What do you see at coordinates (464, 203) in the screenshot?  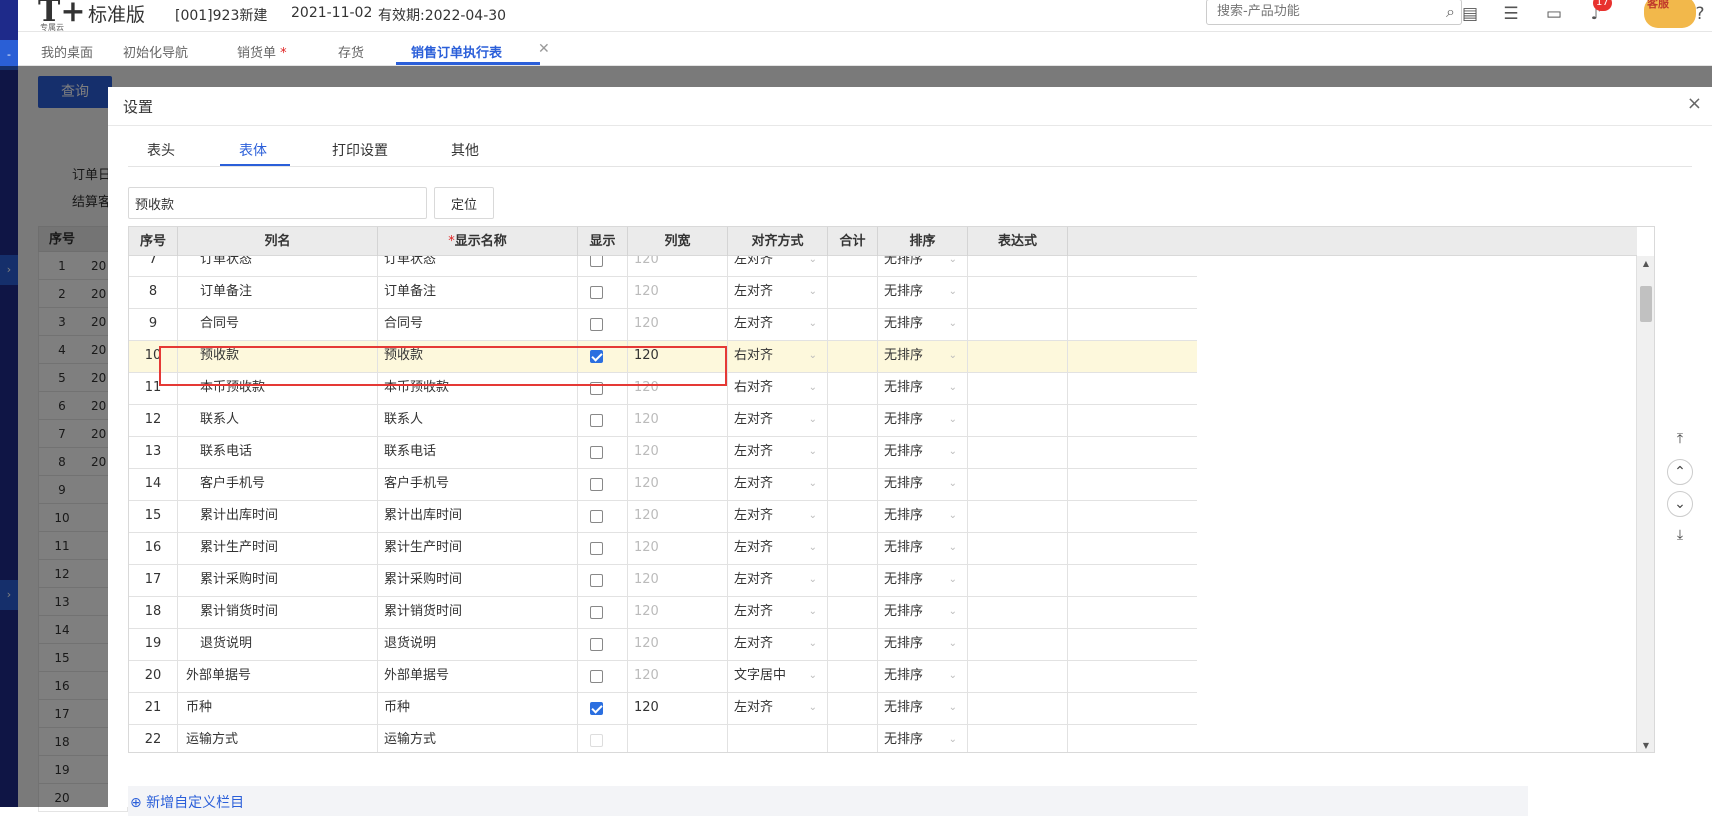 I see `locate-button: 定位` at bounding box center [464, 203].